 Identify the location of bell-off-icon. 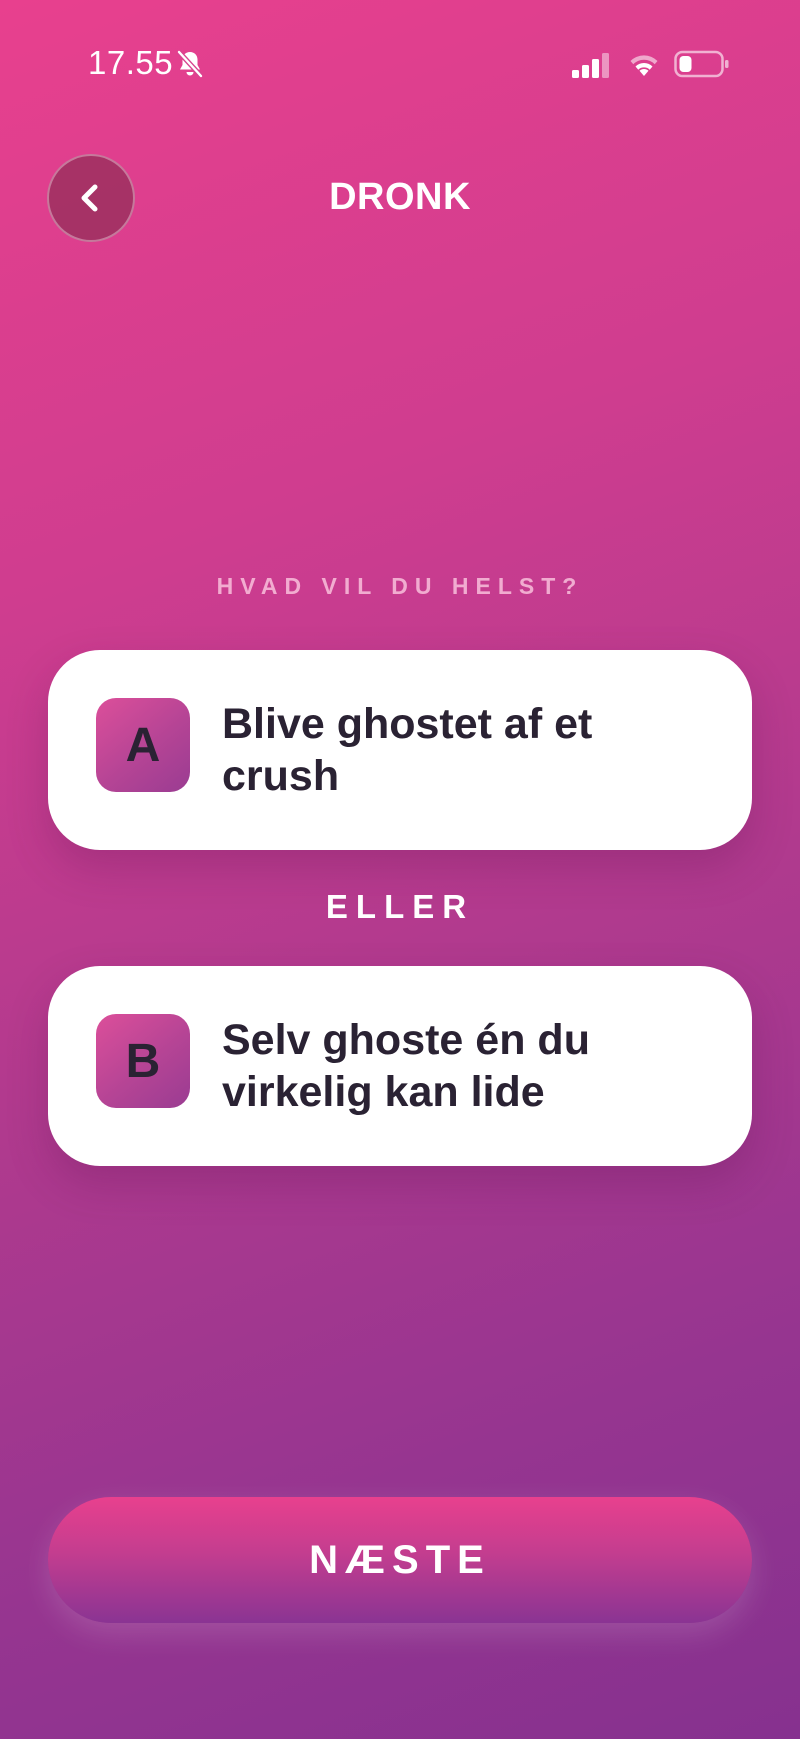
(190, 64).